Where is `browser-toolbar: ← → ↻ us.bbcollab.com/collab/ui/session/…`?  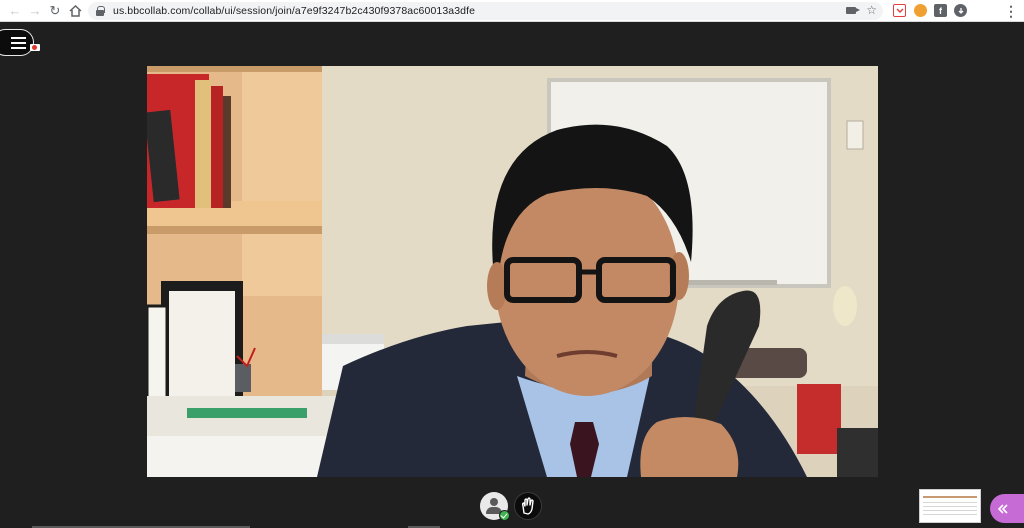 browser-toolbar: ← → ↻ us.bbcollab.com/collab/ui/session/… is located at coordinates (512, 11).